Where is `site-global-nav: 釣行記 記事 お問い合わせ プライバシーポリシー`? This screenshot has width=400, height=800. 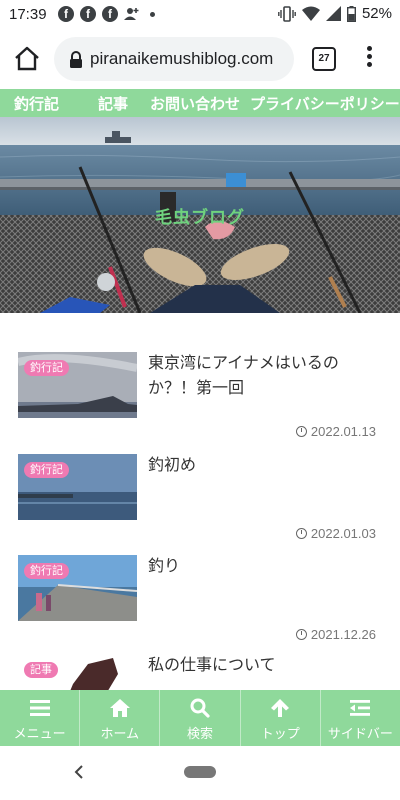 site-global-nav: 釣行記 記事 お問い合わせ プライバシーポリシー is located at coordinates (200, 103).